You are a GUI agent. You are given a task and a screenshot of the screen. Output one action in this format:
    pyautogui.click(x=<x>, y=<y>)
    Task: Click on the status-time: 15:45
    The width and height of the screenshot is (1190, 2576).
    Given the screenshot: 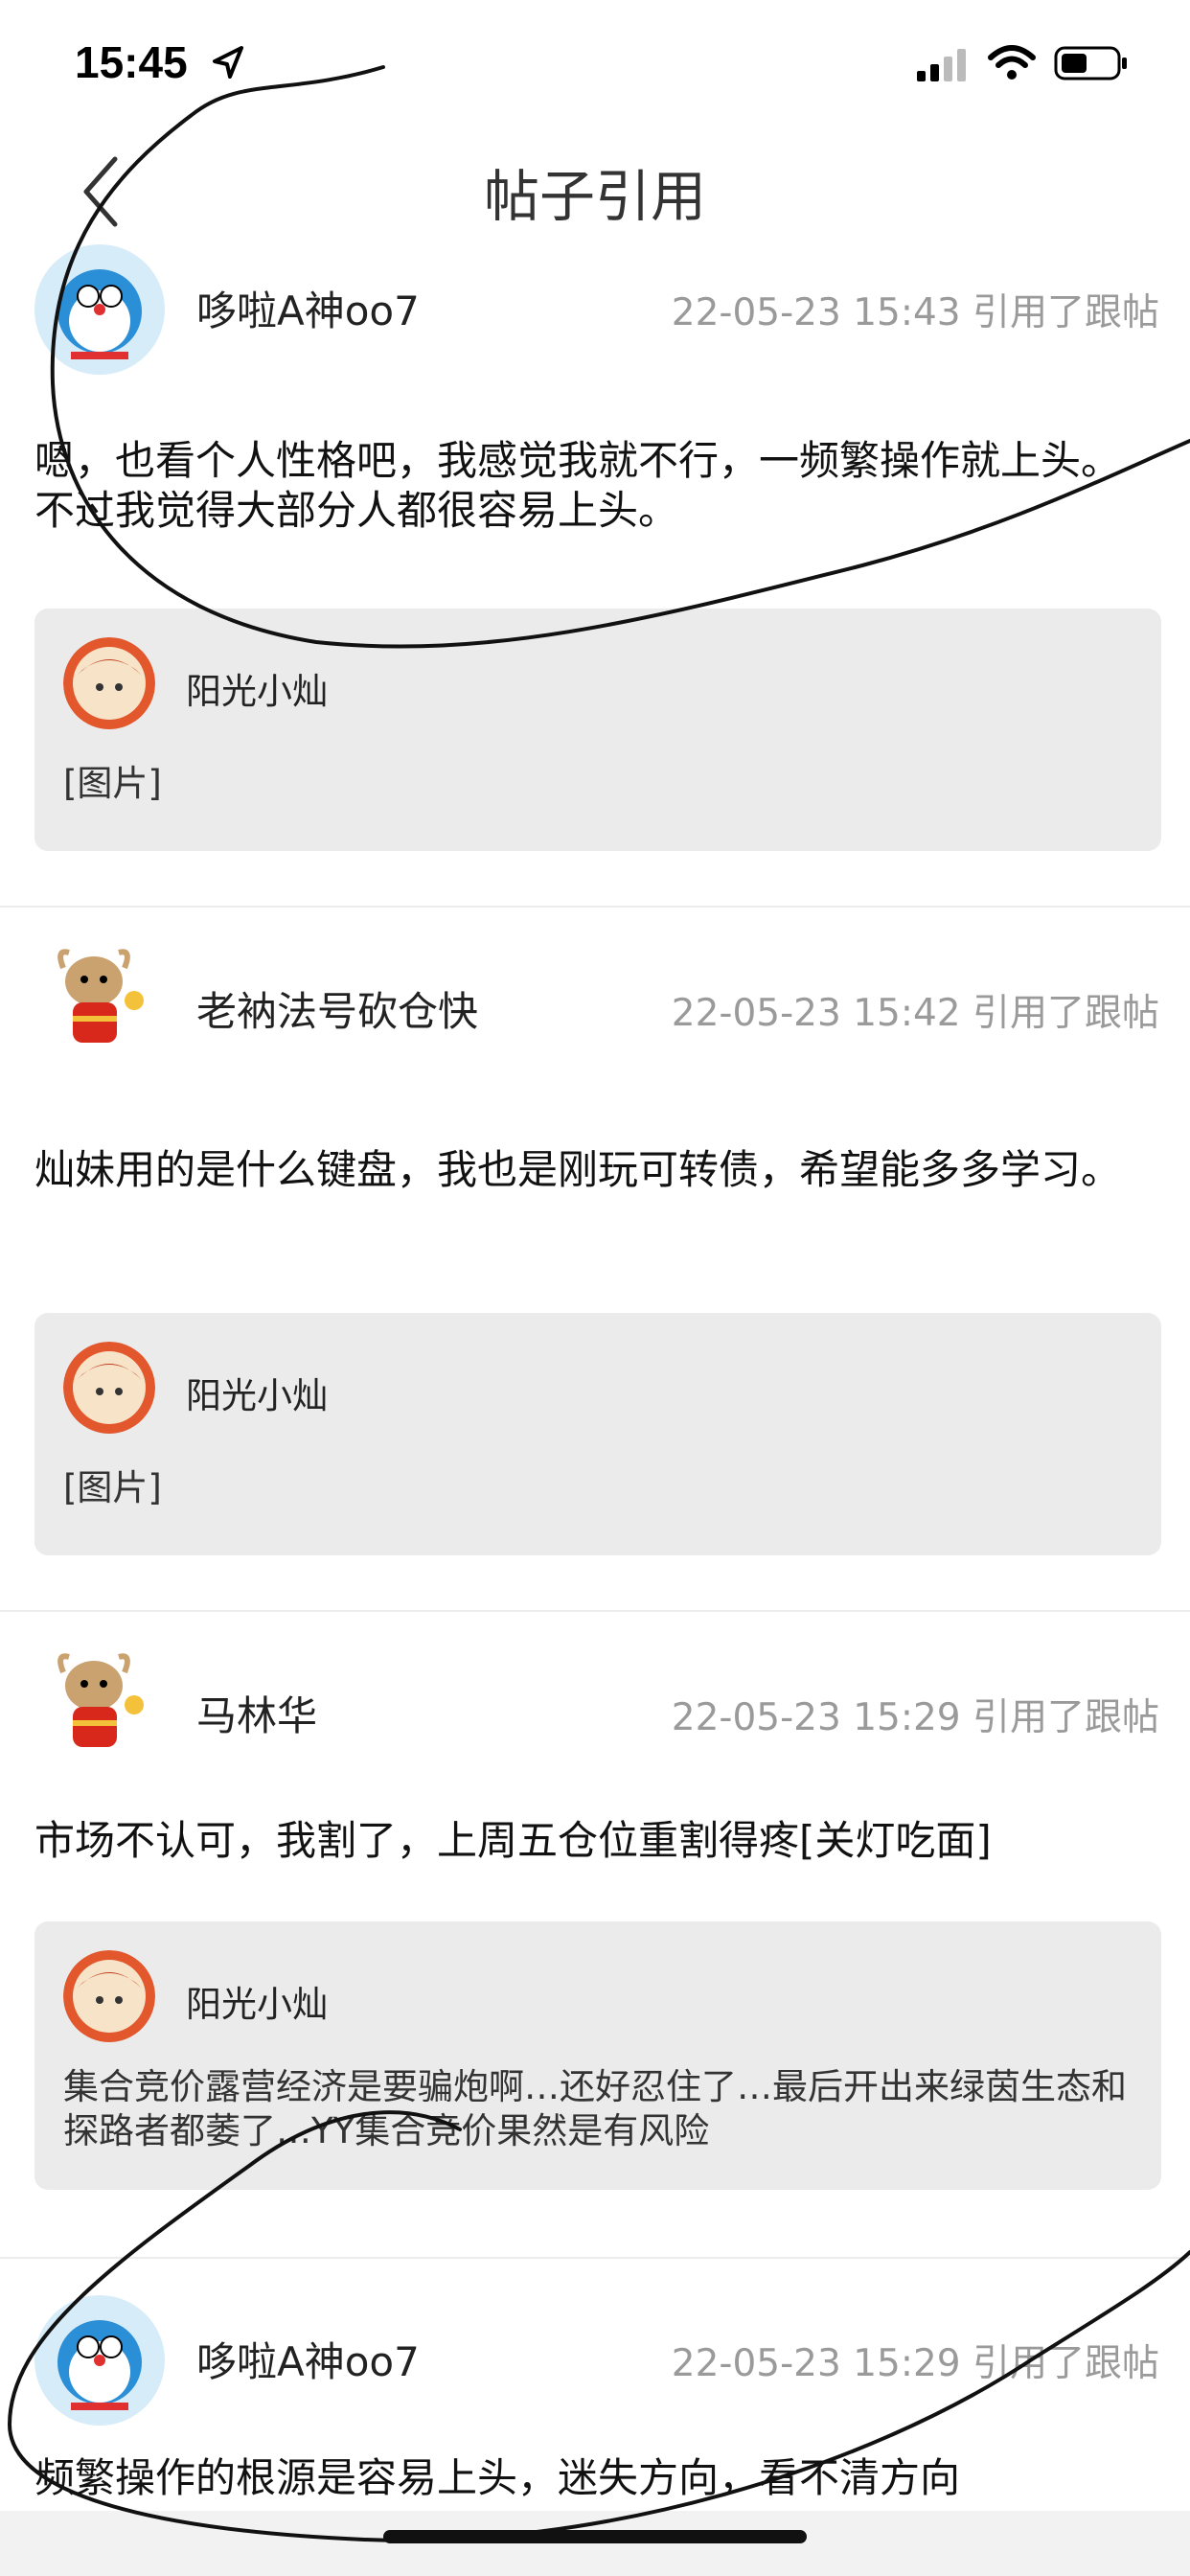 What is the action you would take?
    pyautogui.click(x=132, y=62)
    